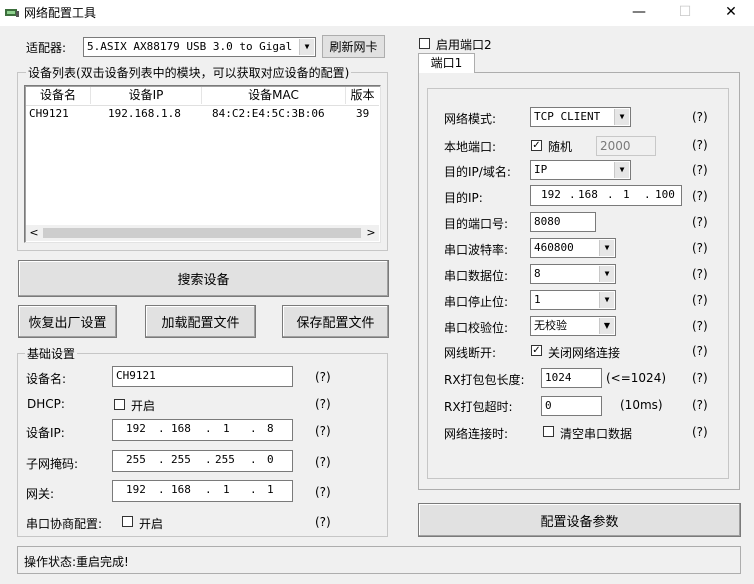 The image size is (754, 584). I want to click on rx-length-input: 1024, so click(571, 378).